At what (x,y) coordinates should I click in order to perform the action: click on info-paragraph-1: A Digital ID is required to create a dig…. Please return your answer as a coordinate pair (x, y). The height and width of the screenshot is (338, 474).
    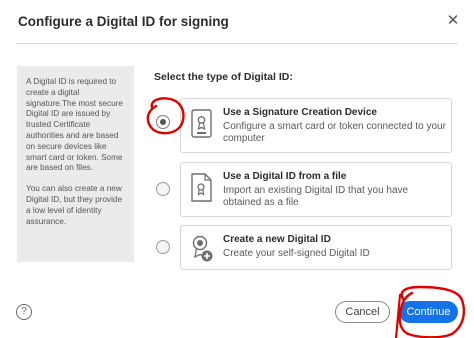
    Looking at the image, I should click on (74, 125).